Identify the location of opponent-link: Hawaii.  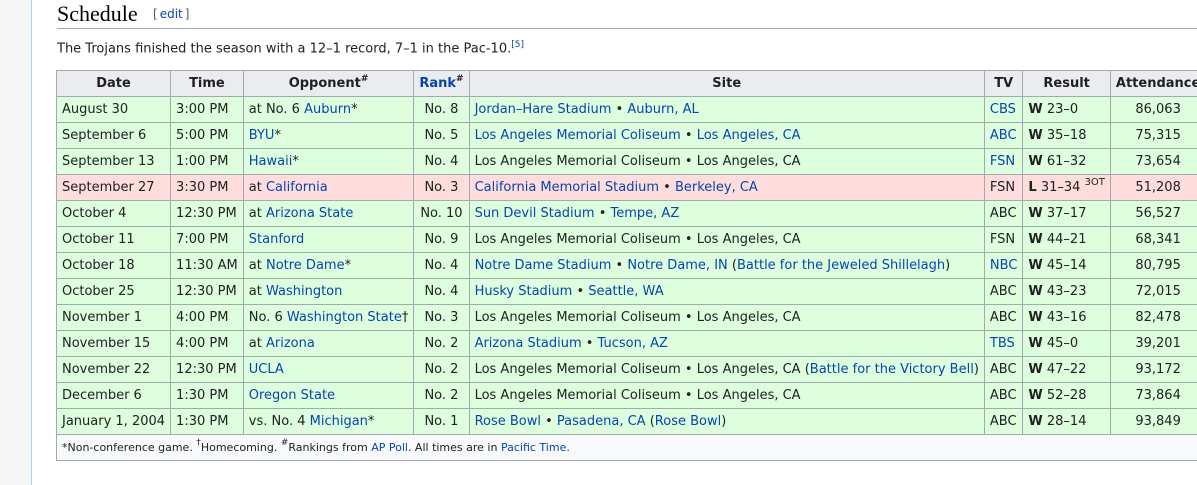
(271, 161).